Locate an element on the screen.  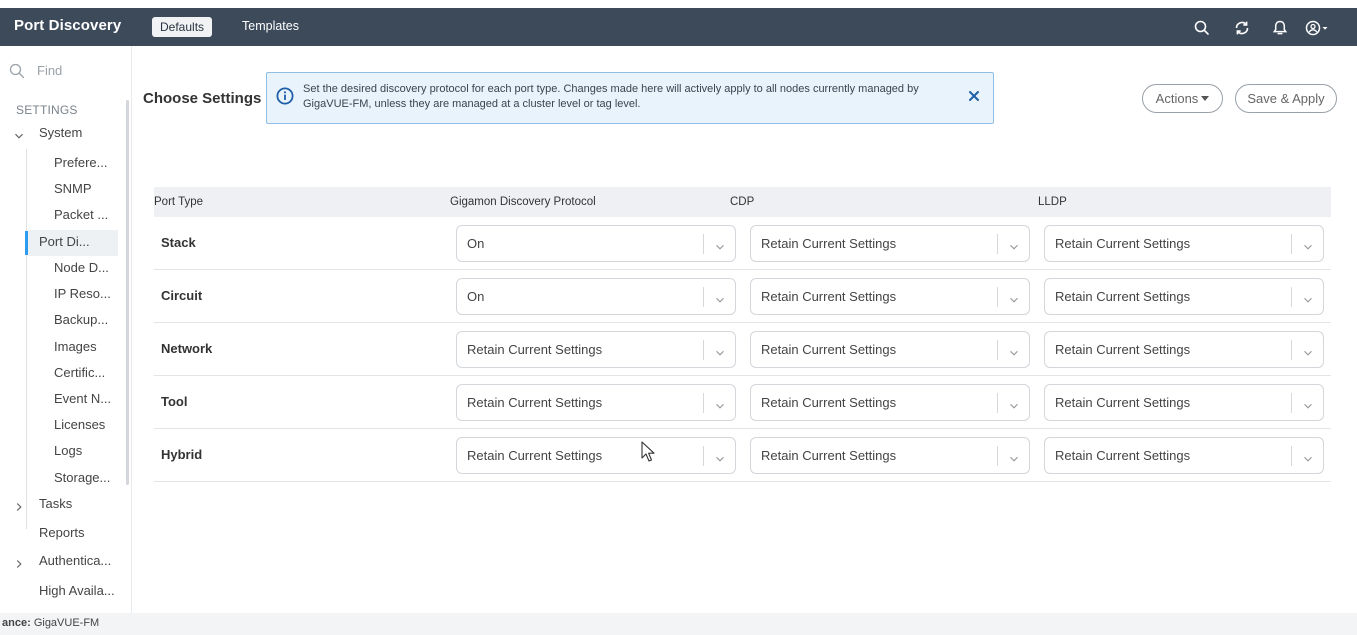
caret-down-icon is located at coordinates (1205, 99).